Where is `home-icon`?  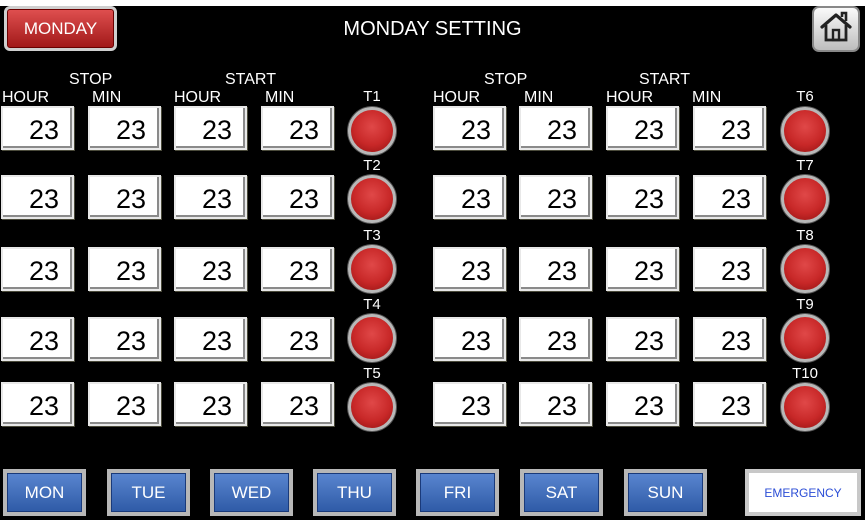 home-icon is located at coordinates (836, 29).